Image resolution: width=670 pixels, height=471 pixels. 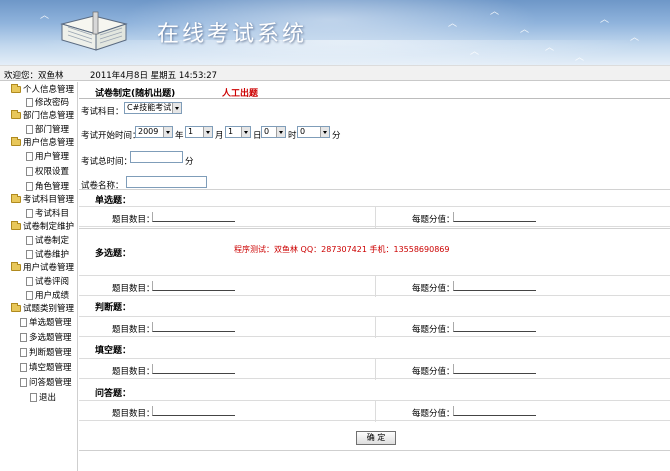 I want to click on hour-select-value: 0, so click(x=267, y=131).